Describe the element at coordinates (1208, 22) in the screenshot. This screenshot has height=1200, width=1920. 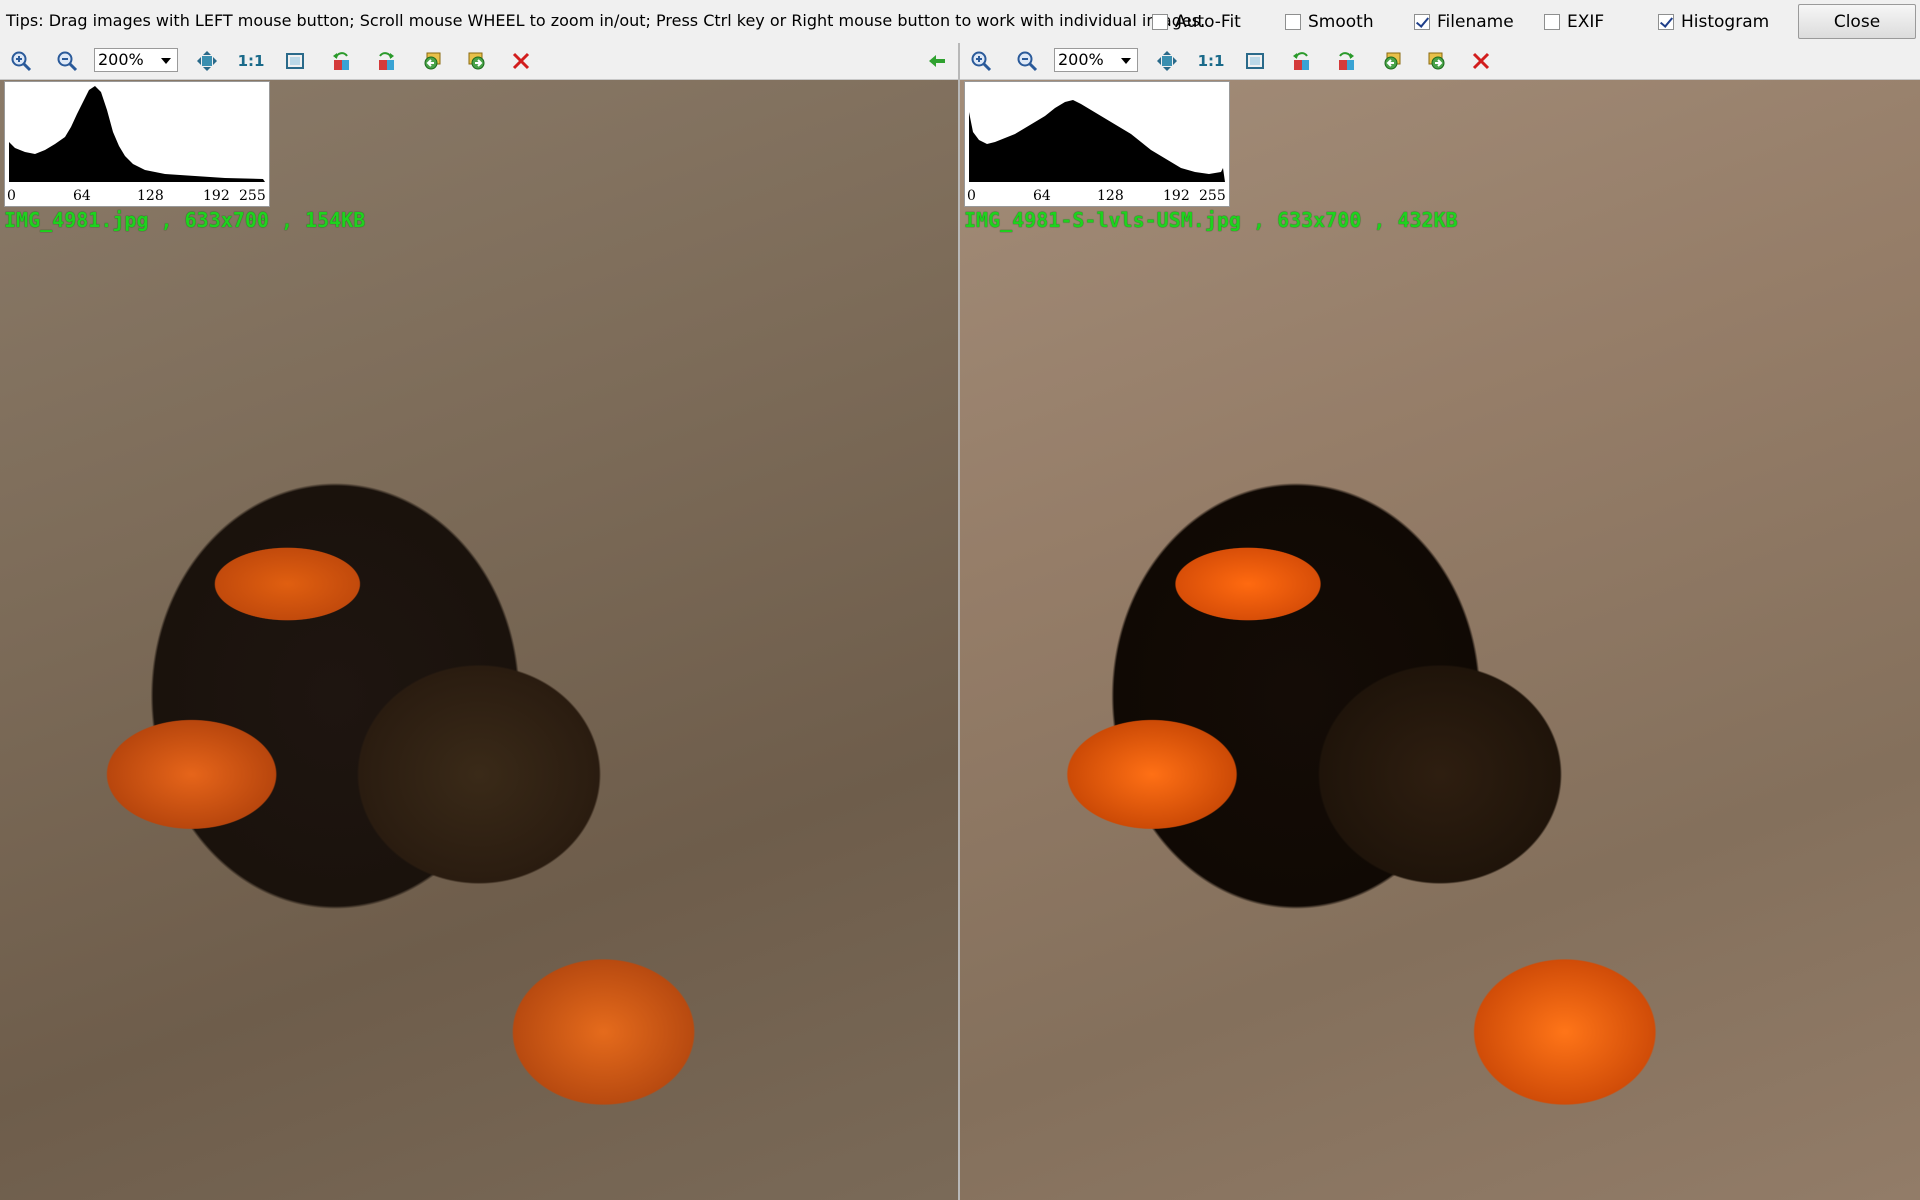
I see `checkbox-label: Auto-Fit` at that location.